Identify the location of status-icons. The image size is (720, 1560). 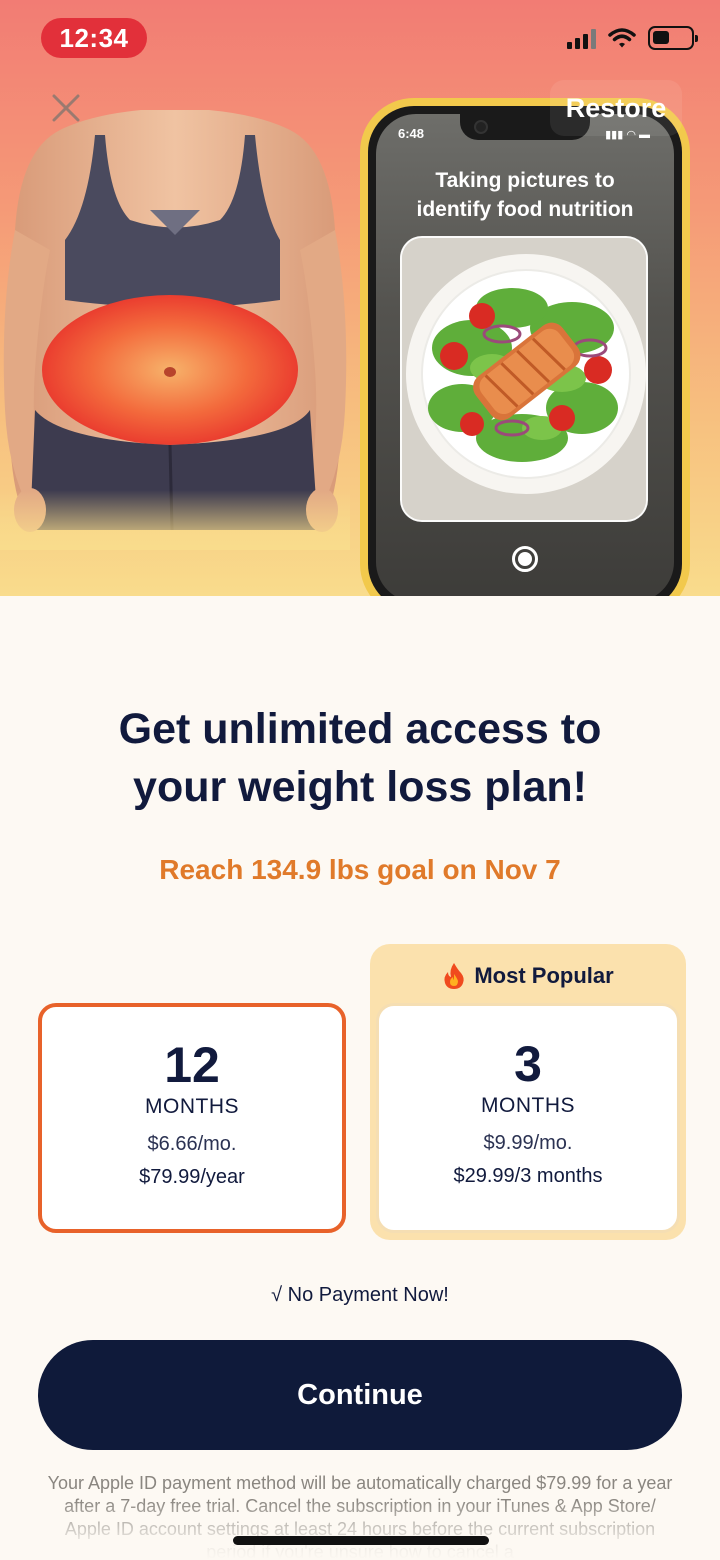
(632, 38).